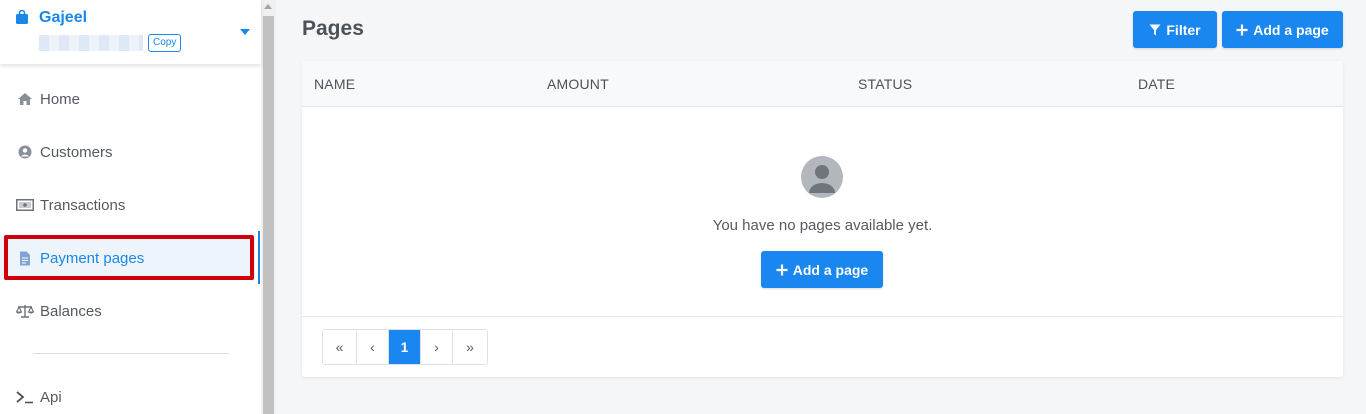  Describe the element at coordinates (245, 32) in the screenshot. I see `chevron-down-icon` at that location.